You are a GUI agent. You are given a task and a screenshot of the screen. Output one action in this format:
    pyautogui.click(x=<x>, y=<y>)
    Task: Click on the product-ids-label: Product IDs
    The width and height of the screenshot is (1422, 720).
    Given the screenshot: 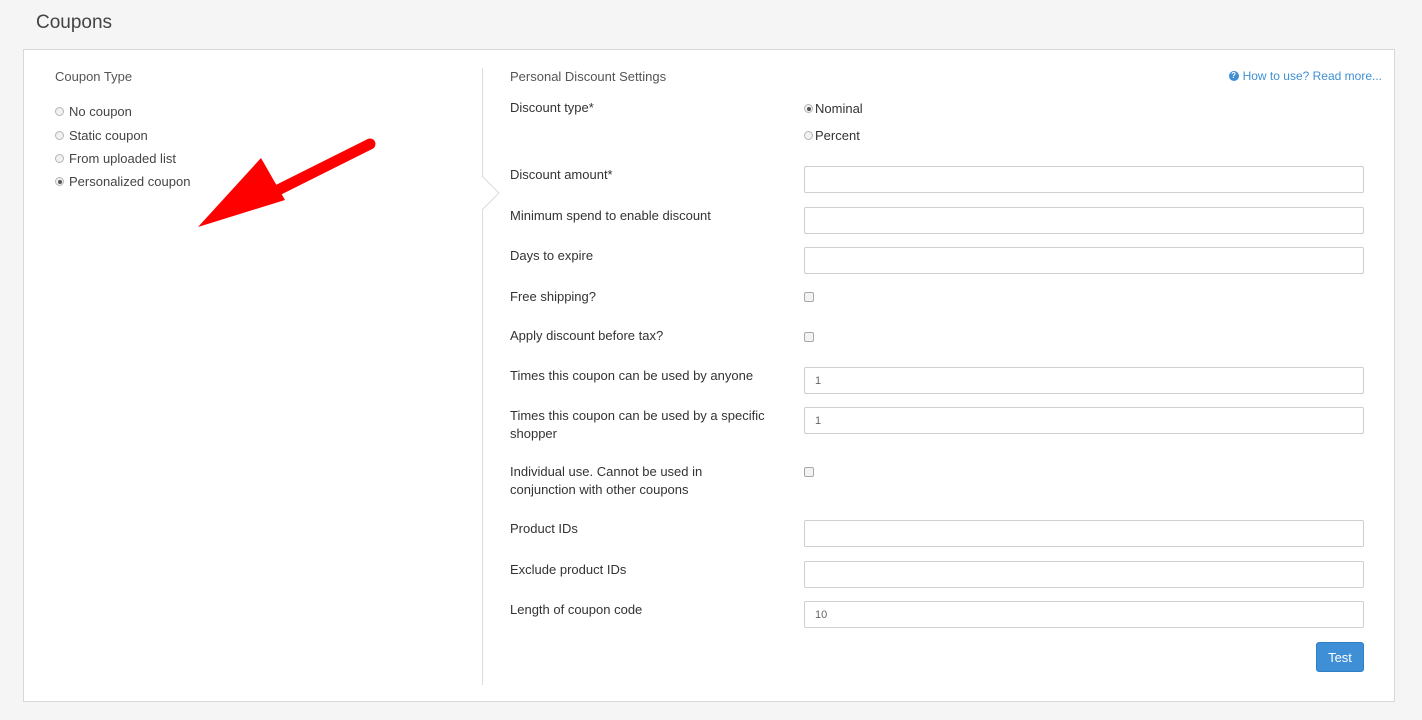 What is the action you would take?
    pyautogui.click(x=544, y=528)
    